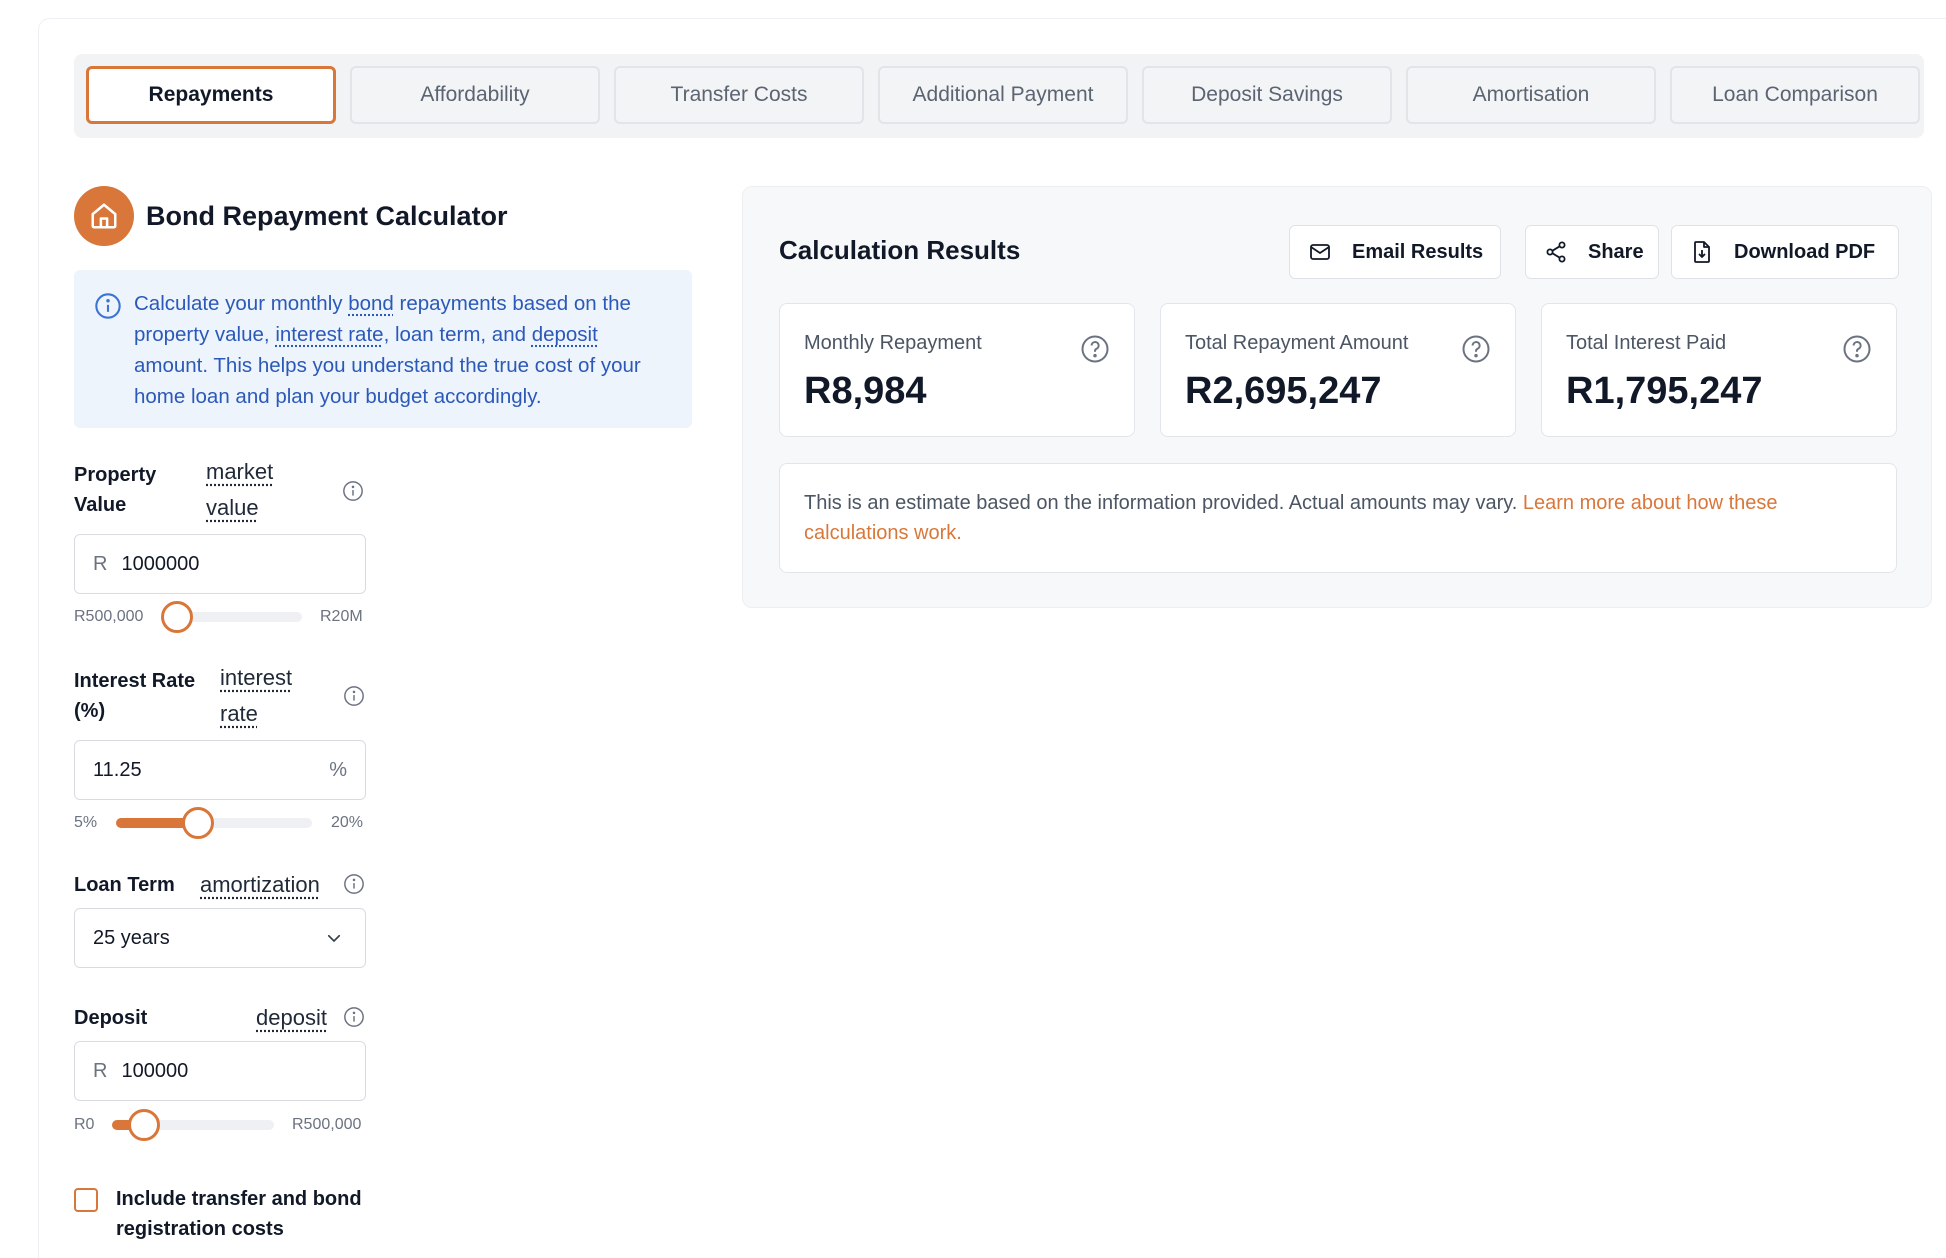  What do you see at coordinates (1320, 252) in the screenshot?
I see `mail-icon` at bounding box center [1320, 252].